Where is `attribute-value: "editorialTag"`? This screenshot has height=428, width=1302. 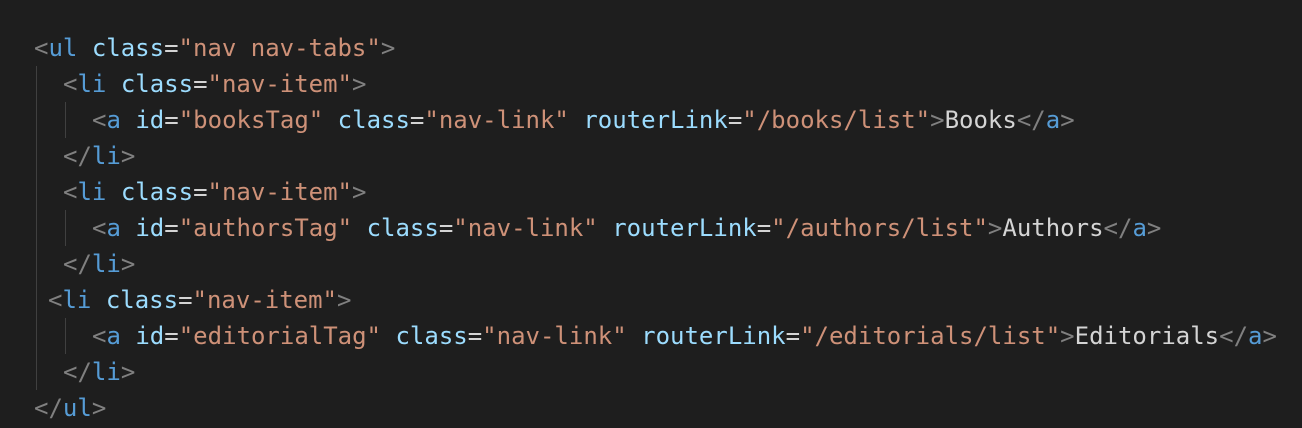
attribute-value: "editorialTag" is located at coordinates (280, 336).